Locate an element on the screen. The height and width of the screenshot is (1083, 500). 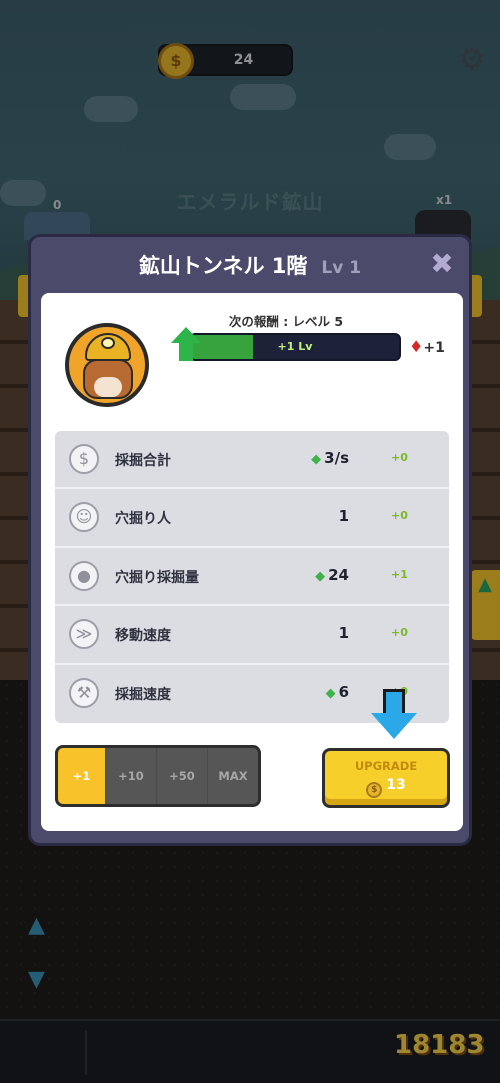
stat-value-text: 6 is located at coordinates (343, 691).